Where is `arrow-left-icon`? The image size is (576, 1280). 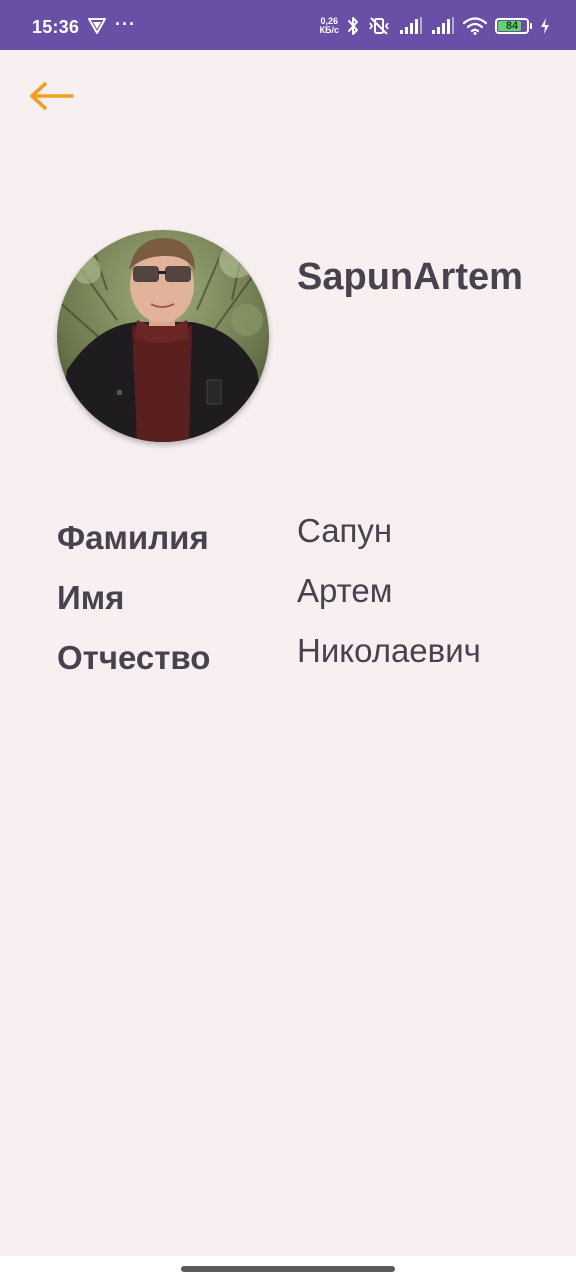
arrow-left-icon is located at coordinates (52, 96).